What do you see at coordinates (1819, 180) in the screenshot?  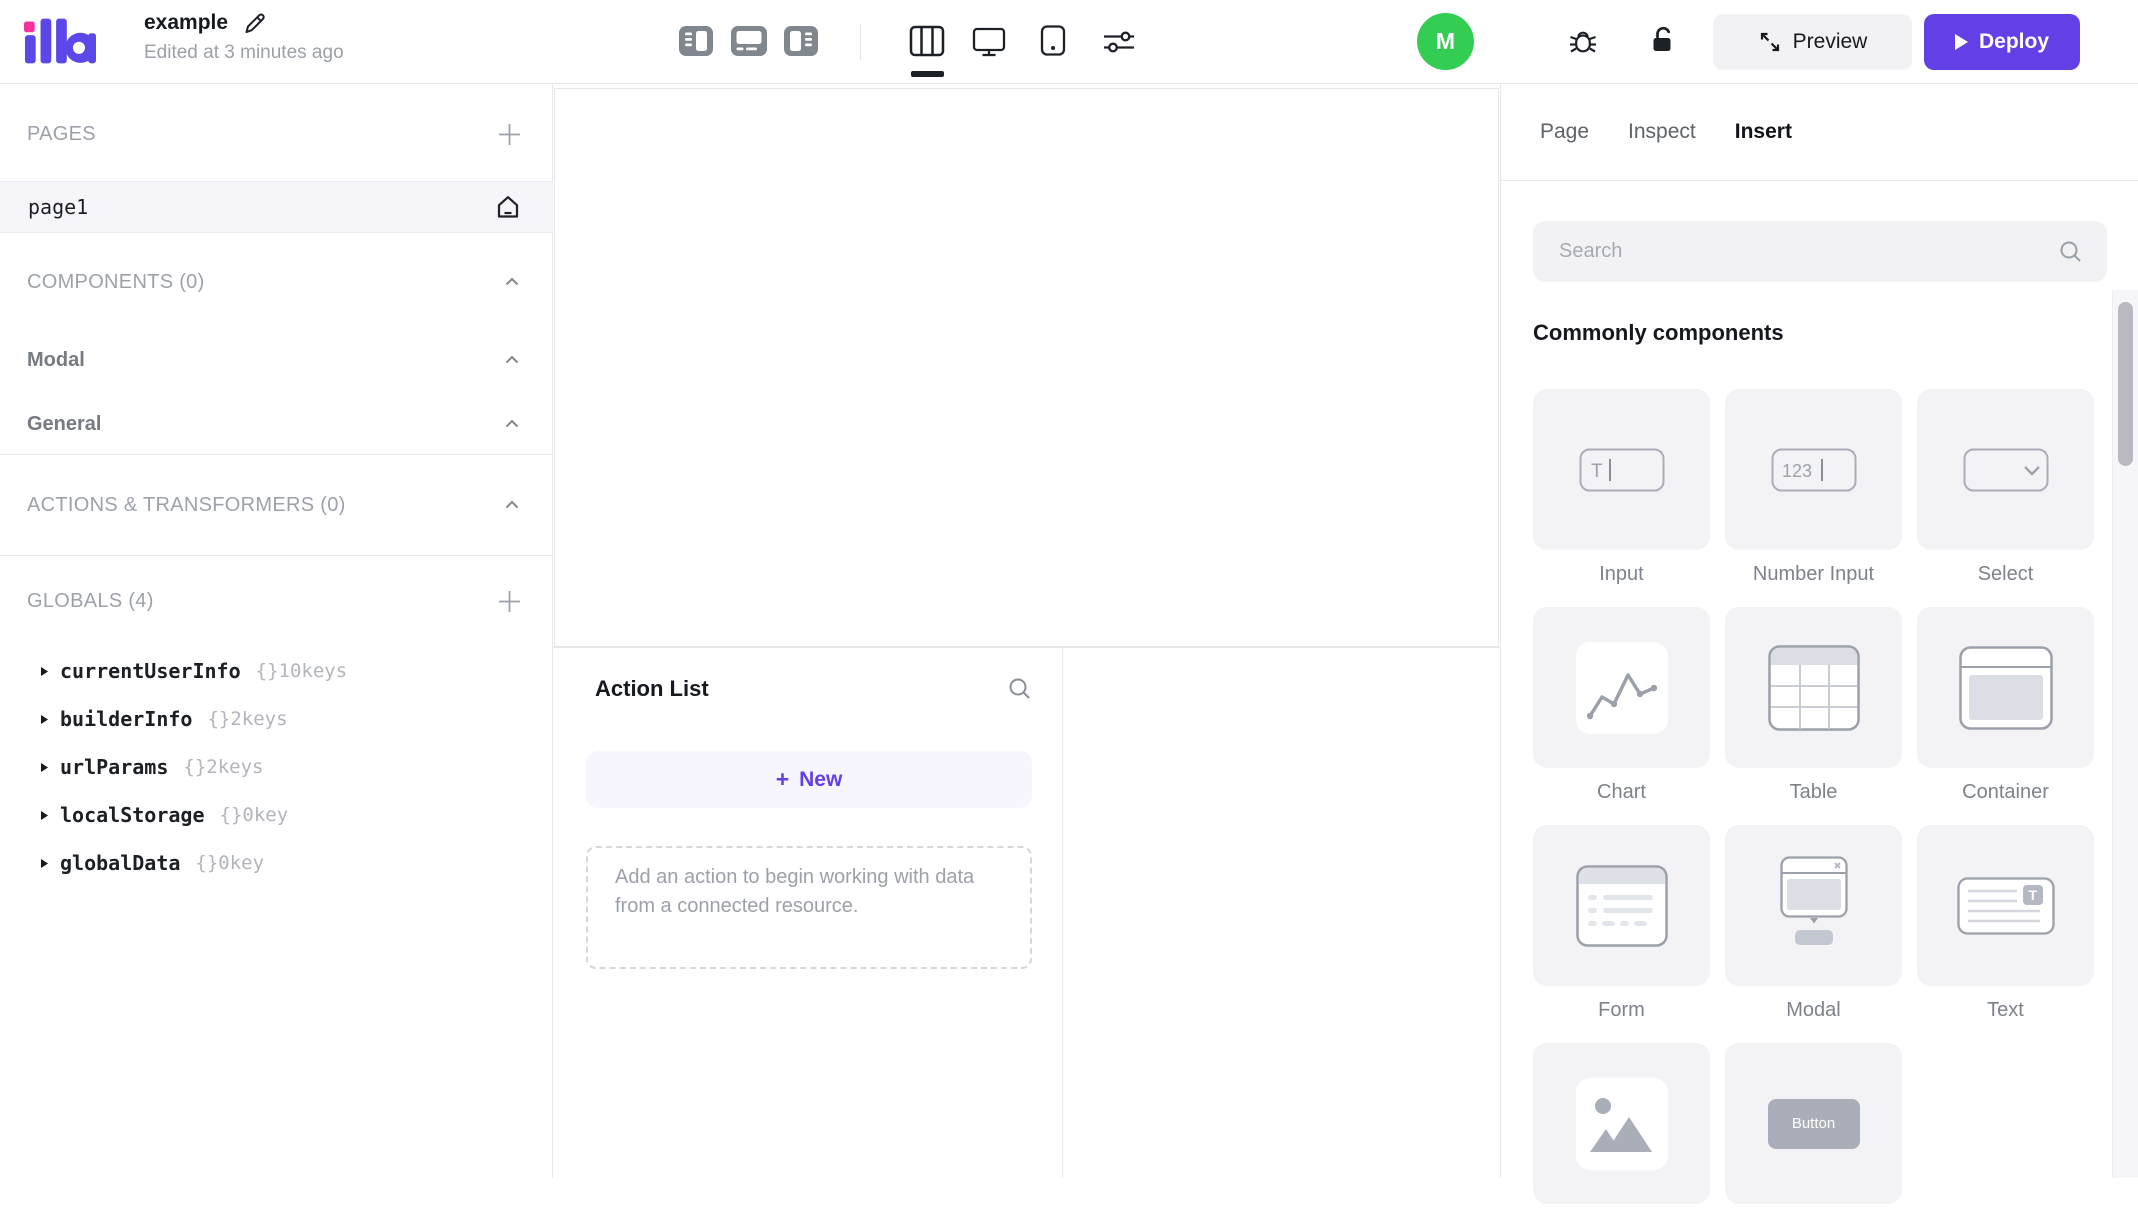 I see `tabs-divider` at bounding box center [1819, 180].